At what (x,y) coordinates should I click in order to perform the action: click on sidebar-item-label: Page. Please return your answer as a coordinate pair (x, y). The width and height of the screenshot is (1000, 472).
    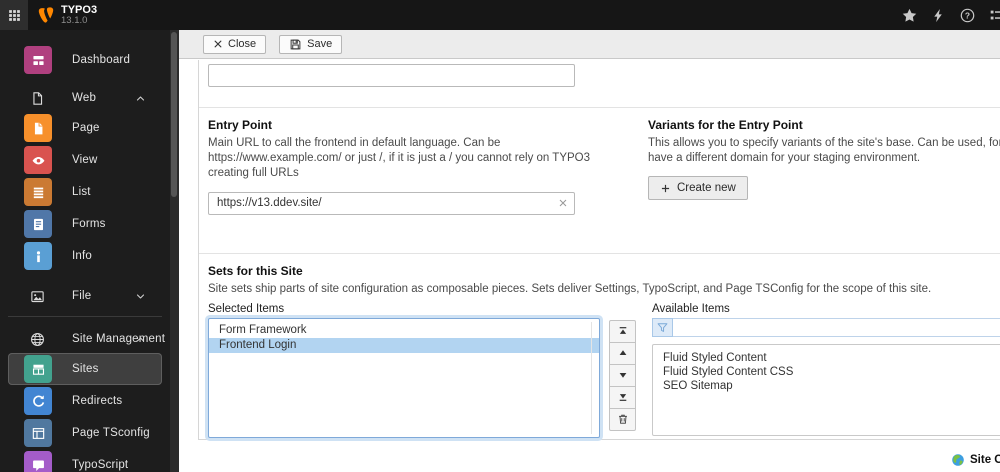
    Looking at the image, I should click on (86, 128).